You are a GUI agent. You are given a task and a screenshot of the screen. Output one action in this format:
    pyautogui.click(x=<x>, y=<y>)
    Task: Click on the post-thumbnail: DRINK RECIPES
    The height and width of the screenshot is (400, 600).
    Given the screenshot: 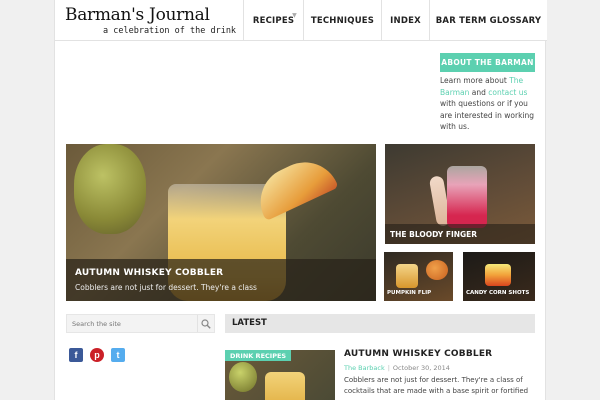 What is the action you would take?
    pyautogui.click(x=280, y=375)
    